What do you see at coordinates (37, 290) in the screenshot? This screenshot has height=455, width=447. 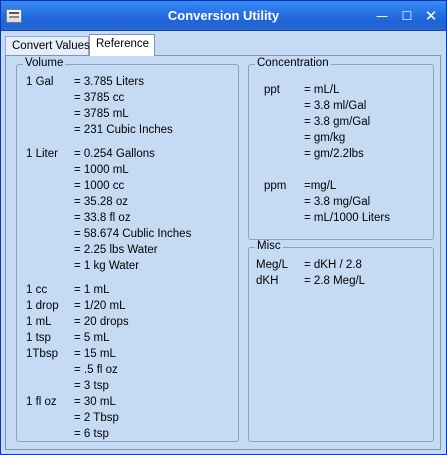 I see `volume-unit: 1 cc` at bounding box center [37, 290].